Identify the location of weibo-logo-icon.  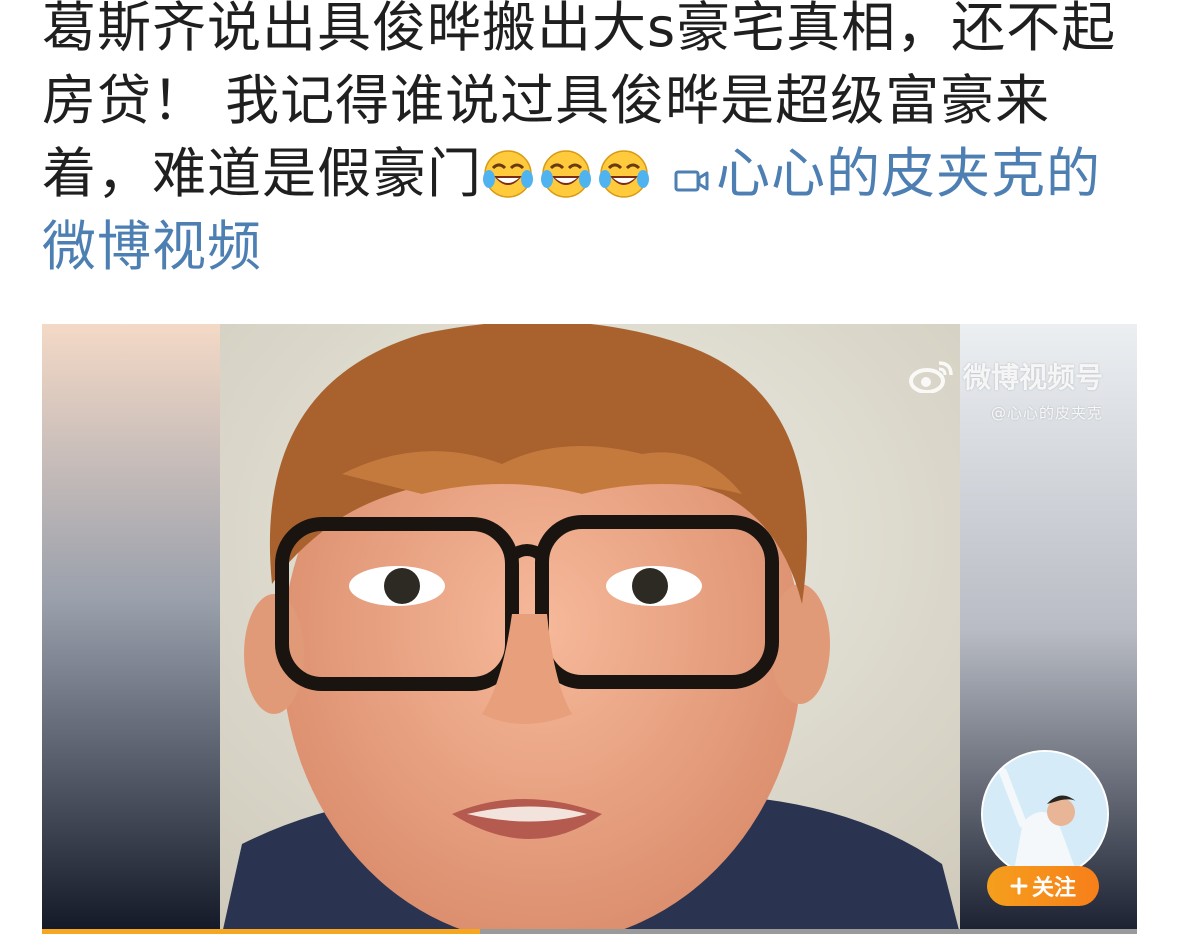
(930, 377).